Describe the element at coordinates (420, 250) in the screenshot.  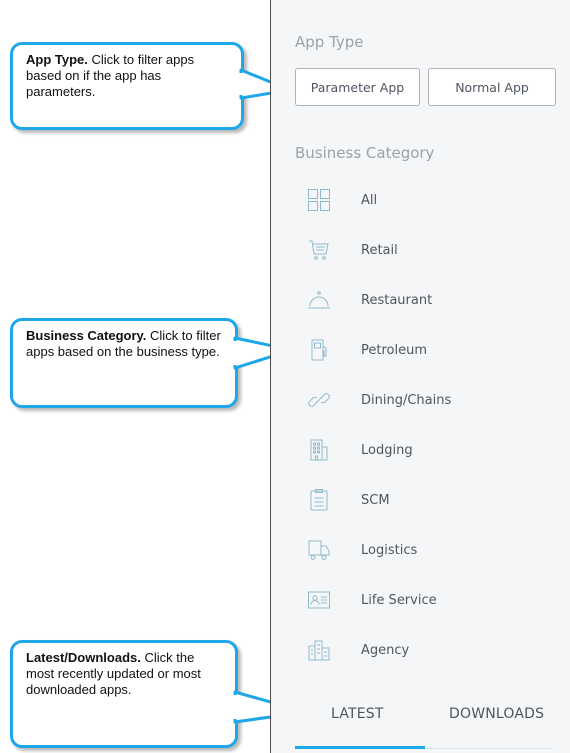
I see `category-item-retail: Retail` at that location.